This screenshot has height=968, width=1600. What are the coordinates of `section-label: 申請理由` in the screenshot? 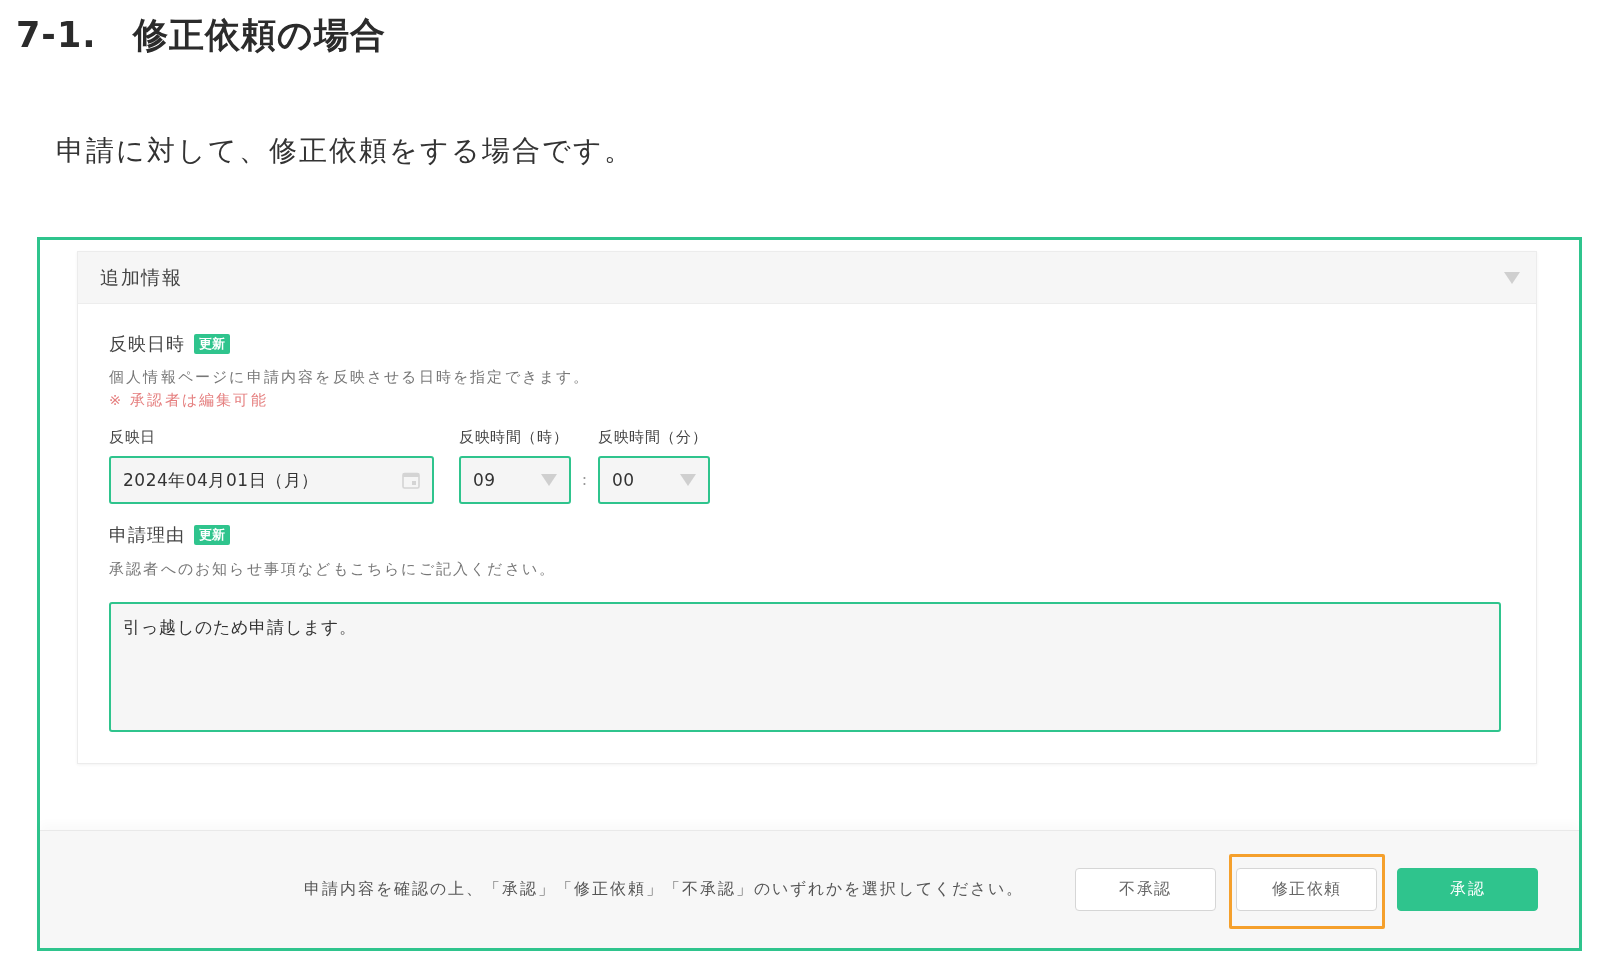 It's located at (147, 535).